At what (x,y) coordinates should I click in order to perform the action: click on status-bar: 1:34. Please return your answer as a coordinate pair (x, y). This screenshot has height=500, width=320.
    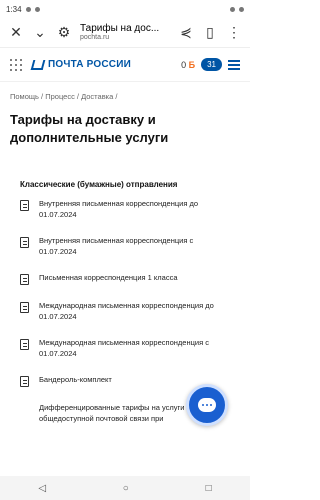
    Looking at the image, I should click on (125, 9).